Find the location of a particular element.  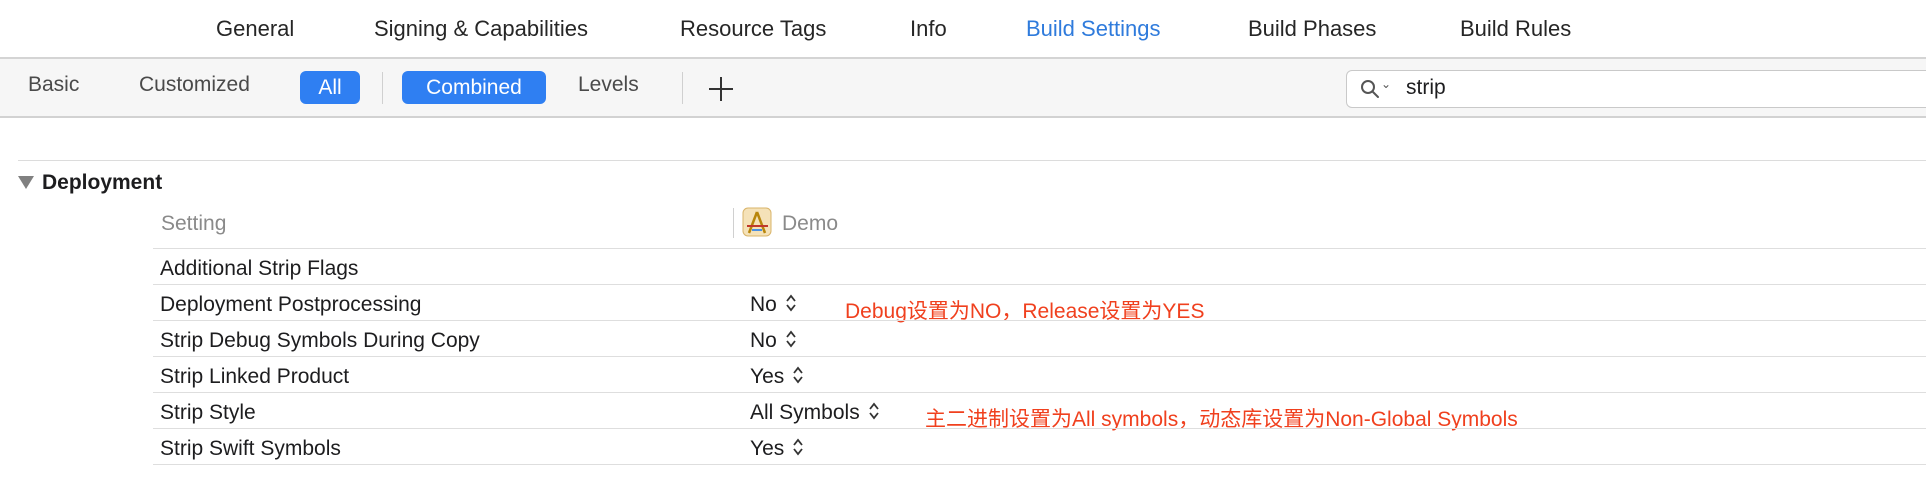

setting-additional-strip-flags: Additional Strip Flags is located at coordinates (259, 269).